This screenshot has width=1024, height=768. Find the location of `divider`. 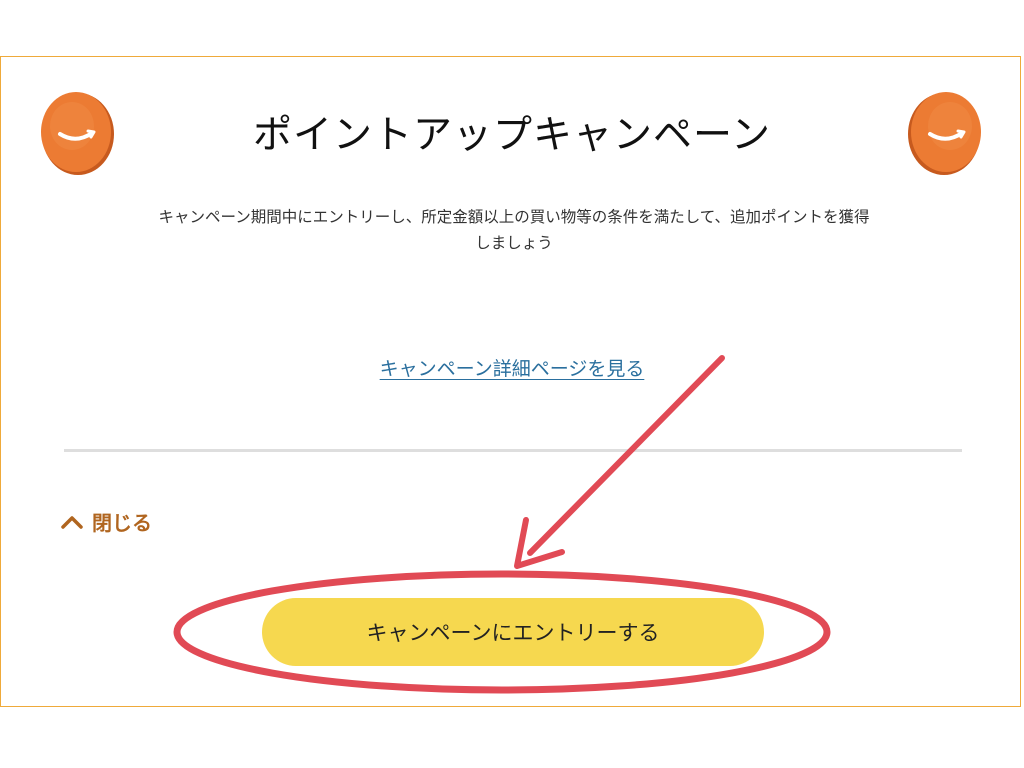

divider is located at coordinates (513, 450).